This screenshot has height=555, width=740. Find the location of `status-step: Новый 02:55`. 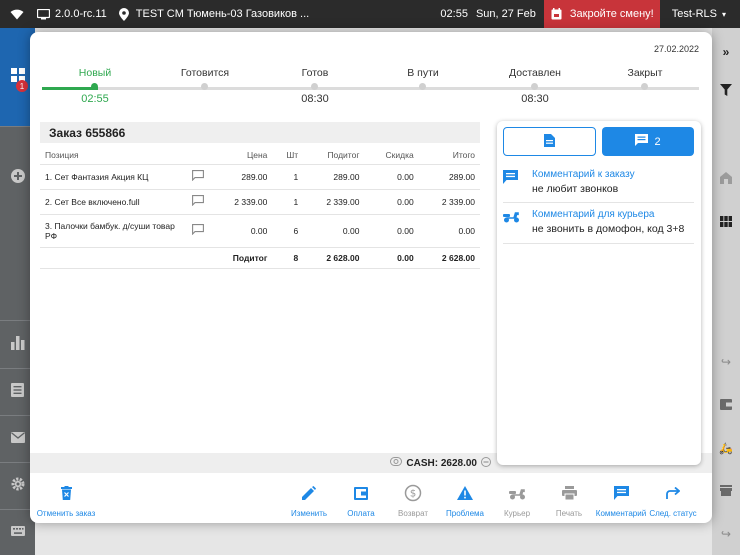

status-step: Новый 02:55 is located at coordinates (95, 86).